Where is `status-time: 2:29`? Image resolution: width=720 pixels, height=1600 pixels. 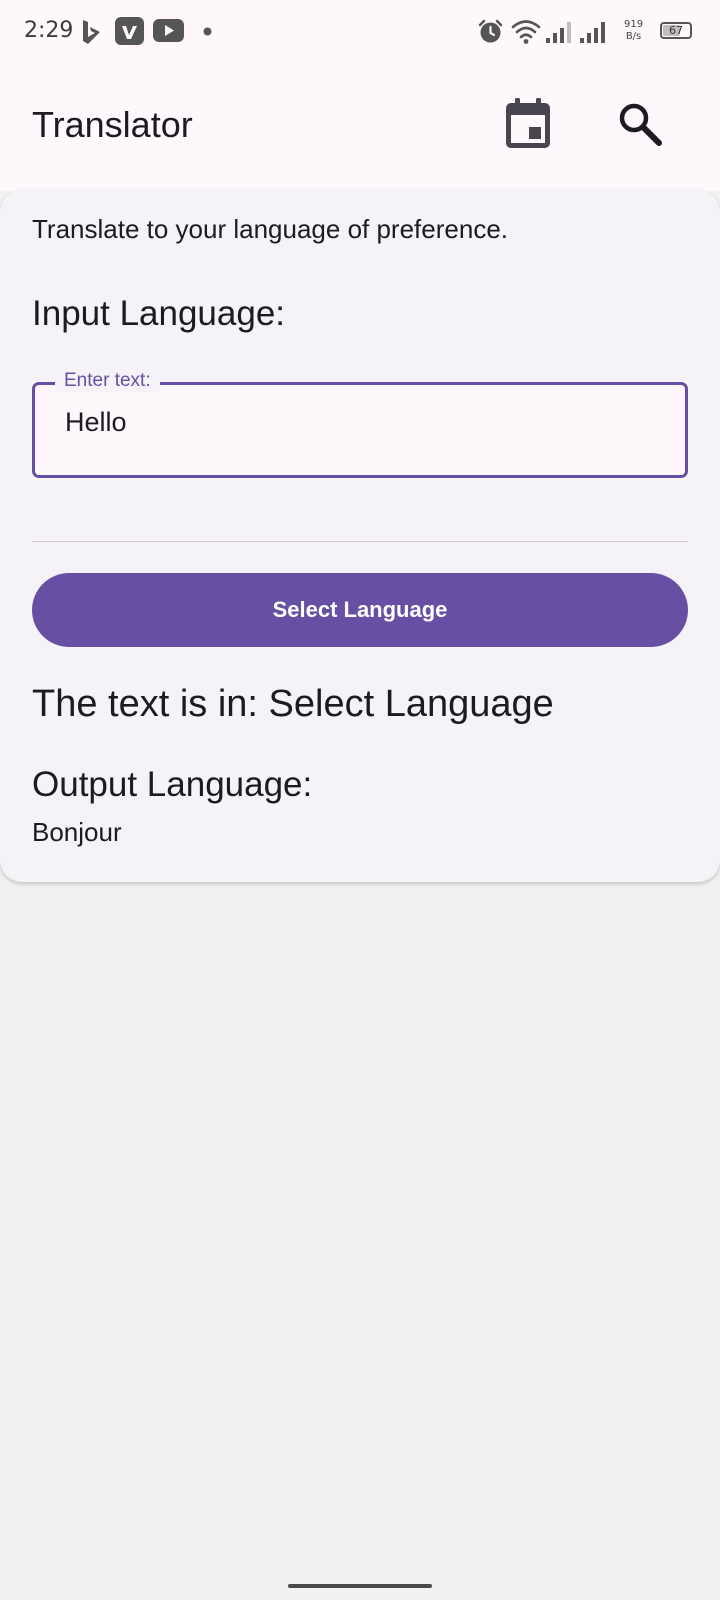 status-time: 2:29 is located at coordinates (49, 30).